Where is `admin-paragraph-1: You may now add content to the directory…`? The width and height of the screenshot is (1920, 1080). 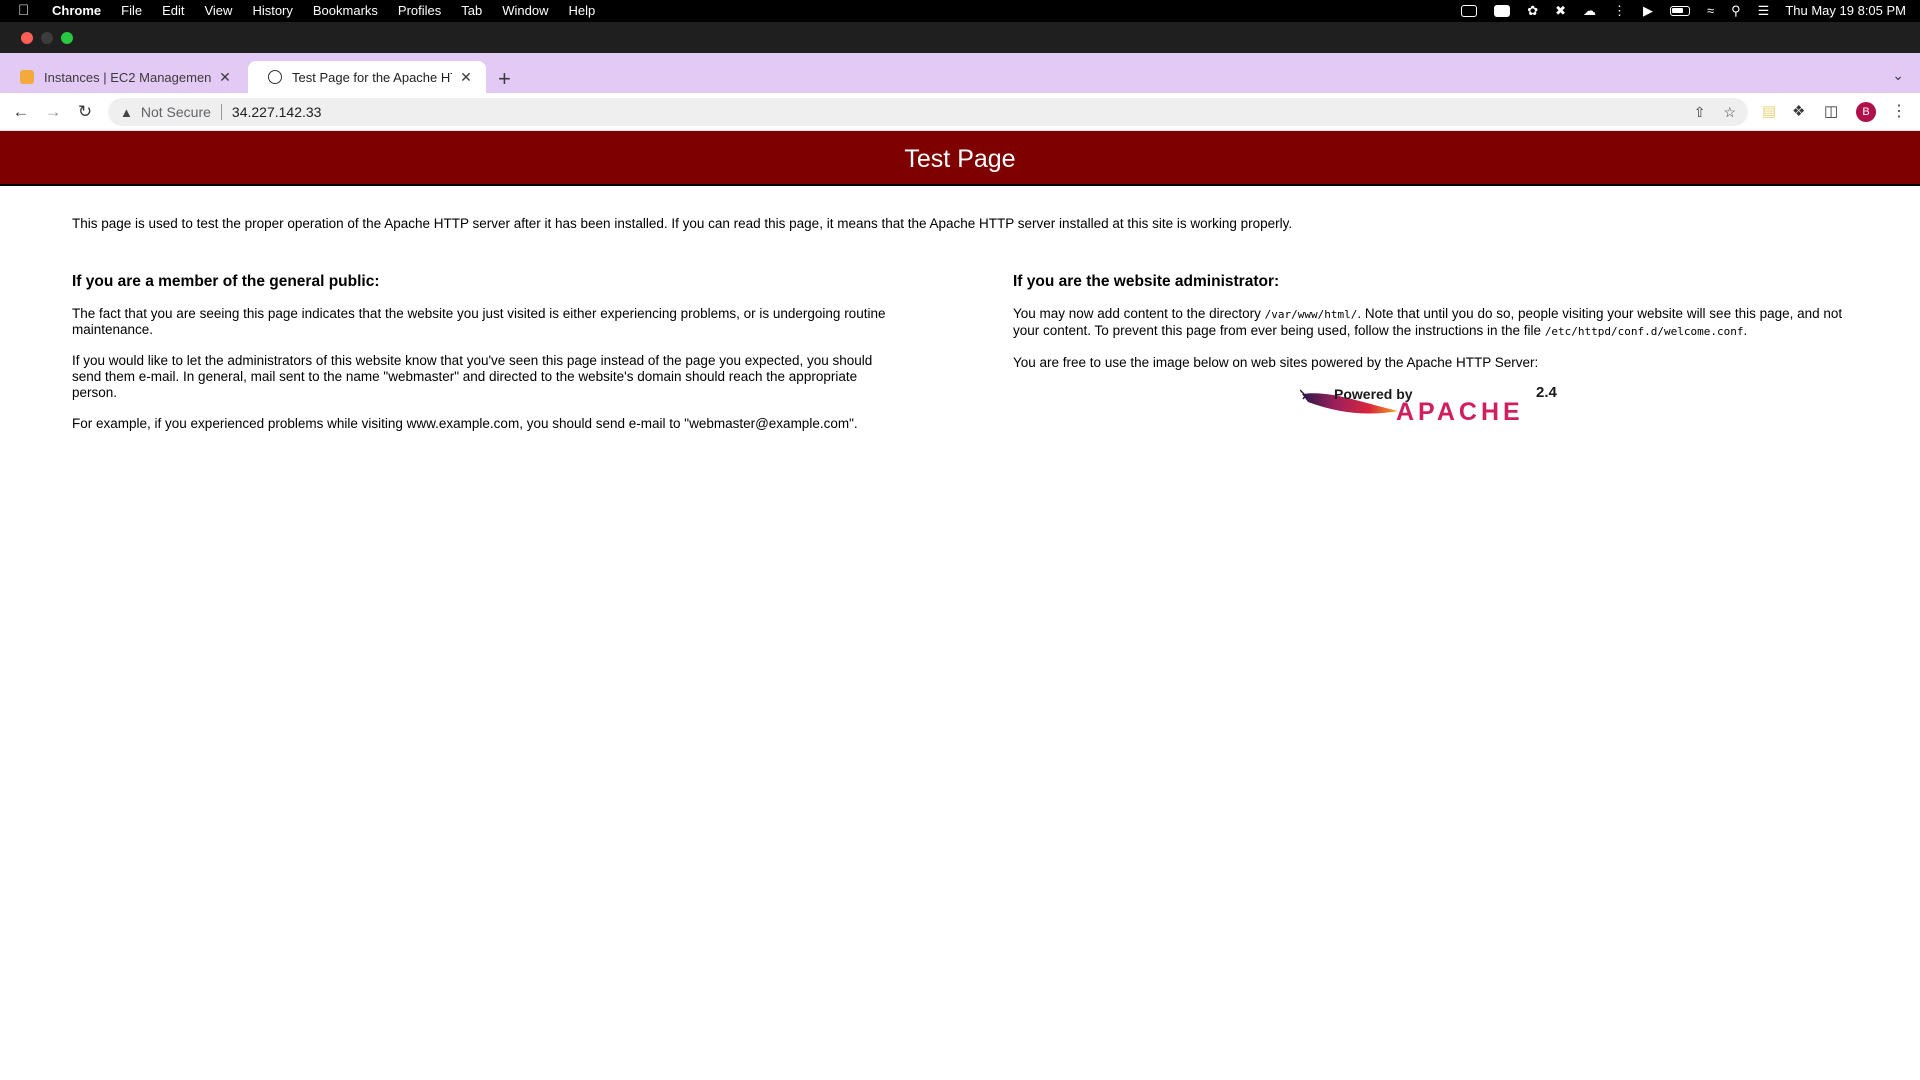 admin-paragraph-1: You may now add content to the directory… is located at coordinates (1433, 323).